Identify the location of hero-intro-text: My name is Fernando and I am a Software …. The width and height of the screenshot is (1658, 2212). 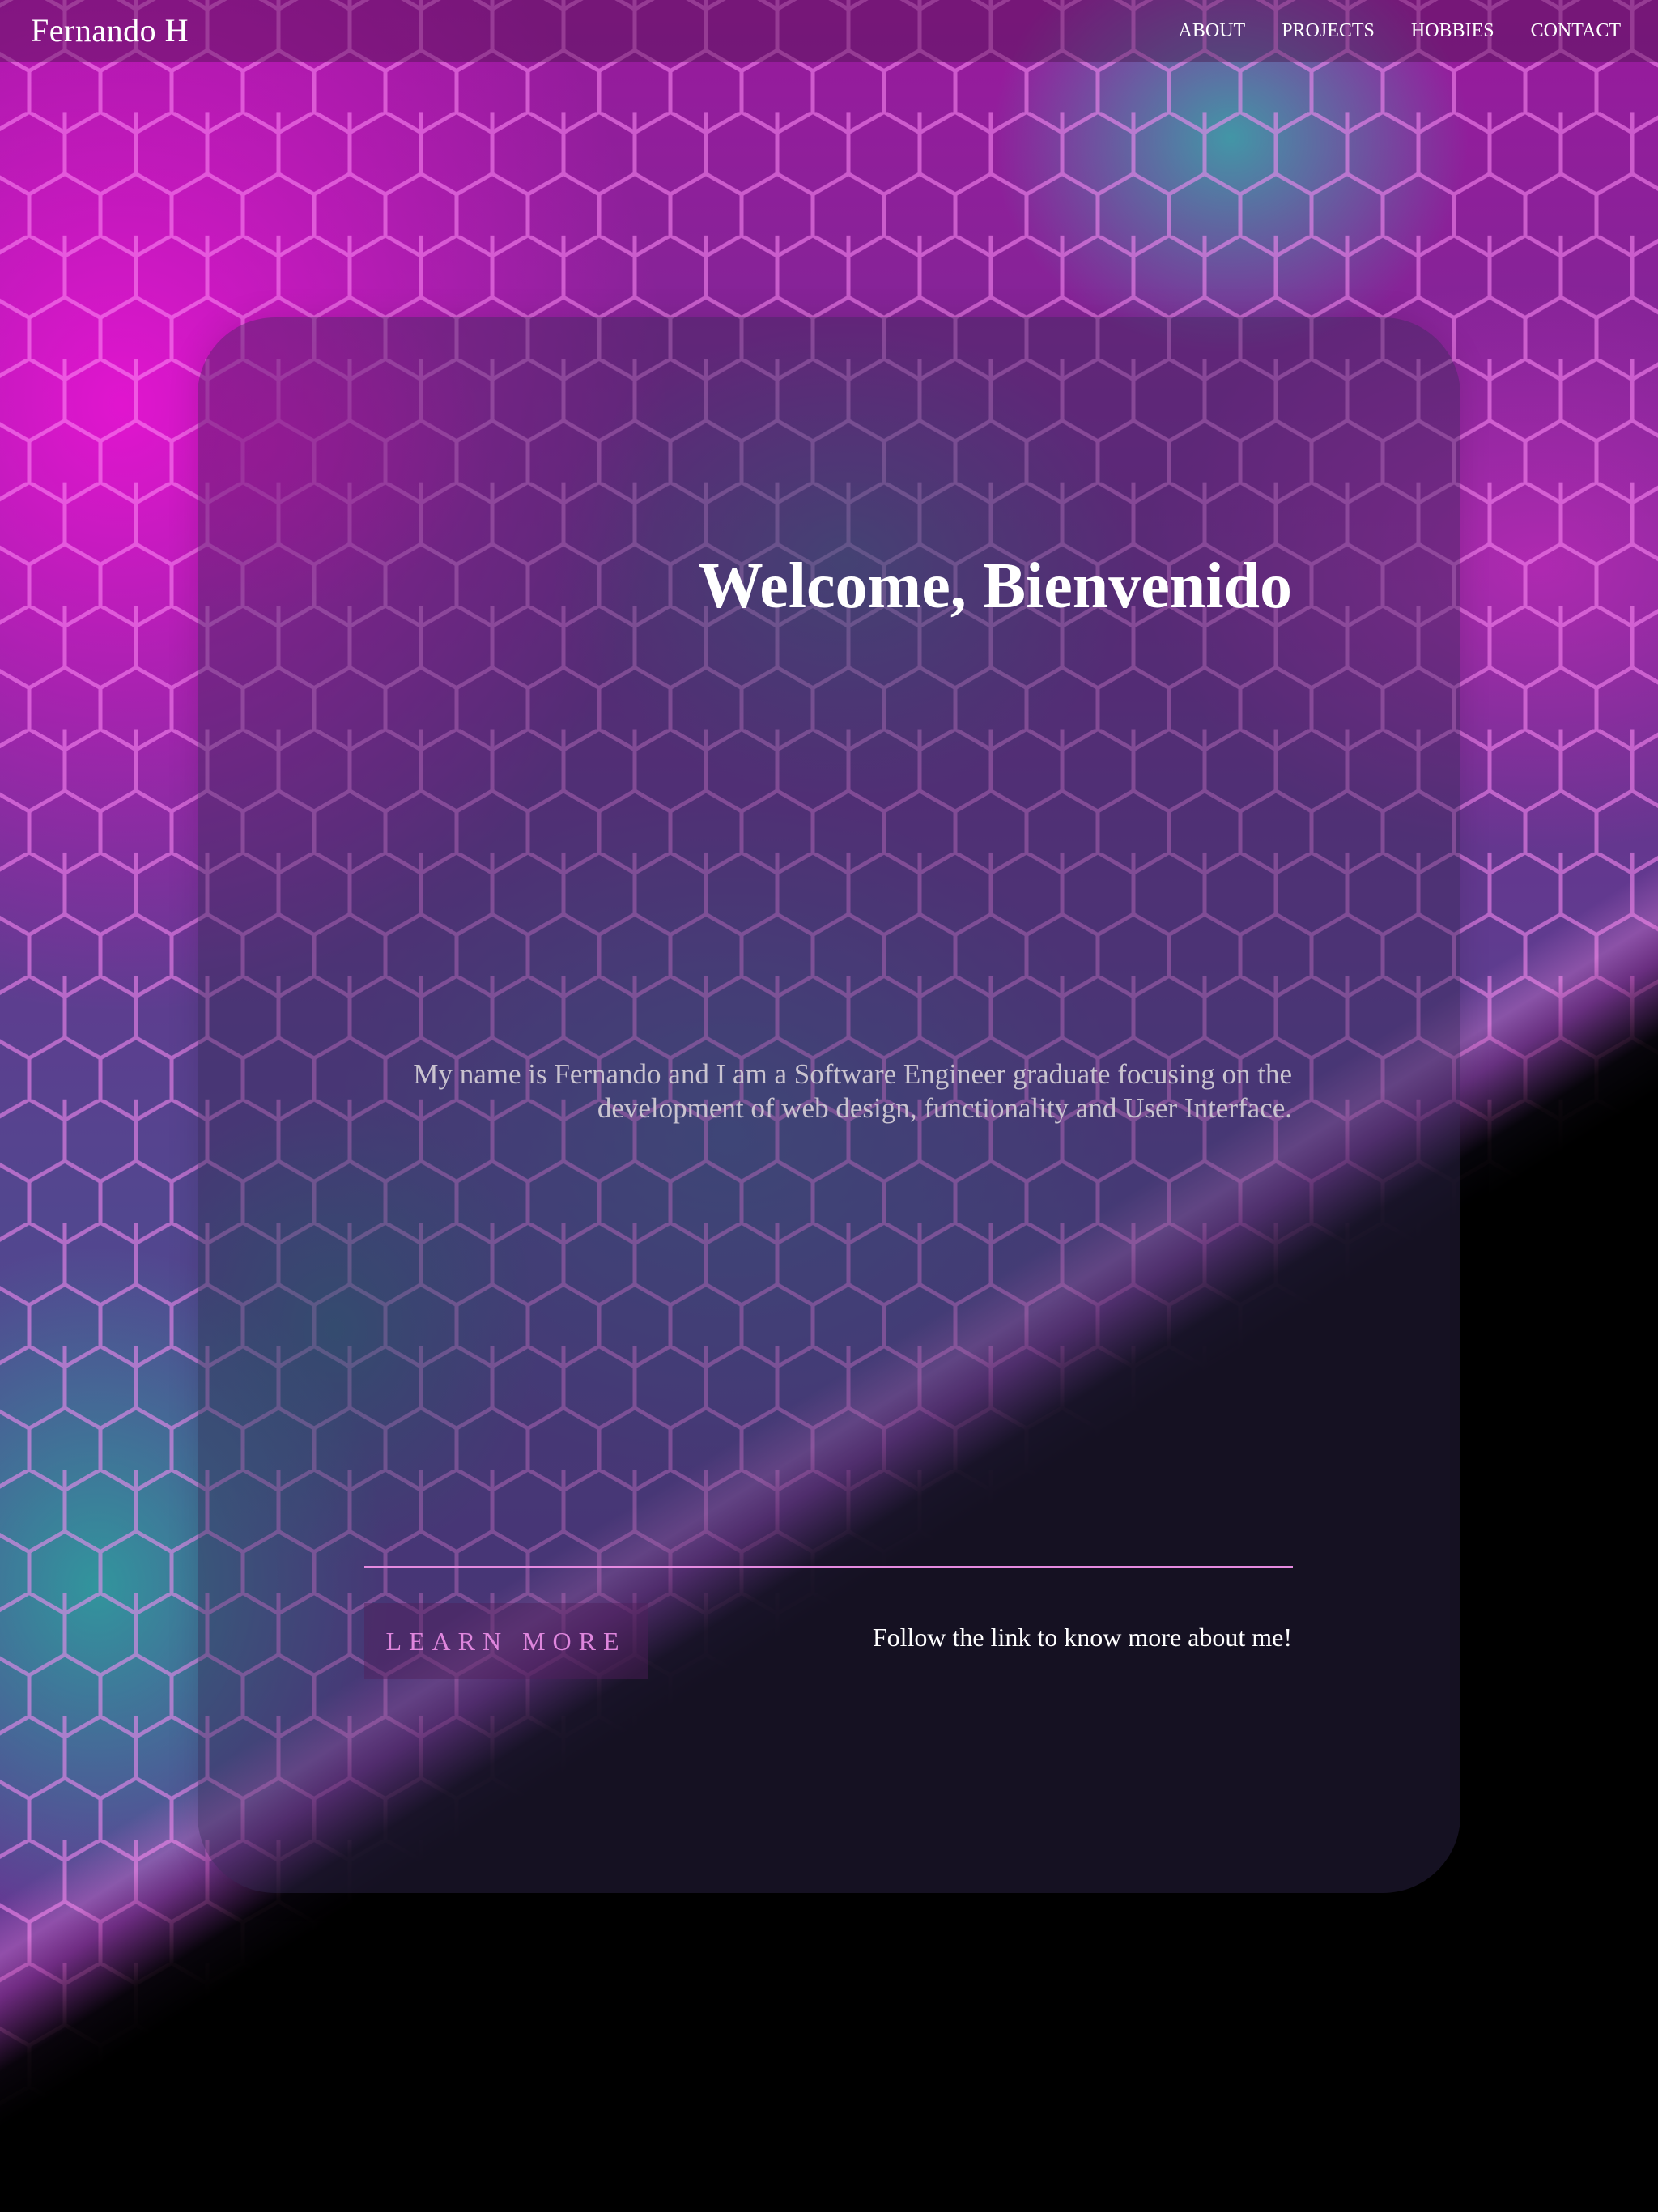
(852, 1091).